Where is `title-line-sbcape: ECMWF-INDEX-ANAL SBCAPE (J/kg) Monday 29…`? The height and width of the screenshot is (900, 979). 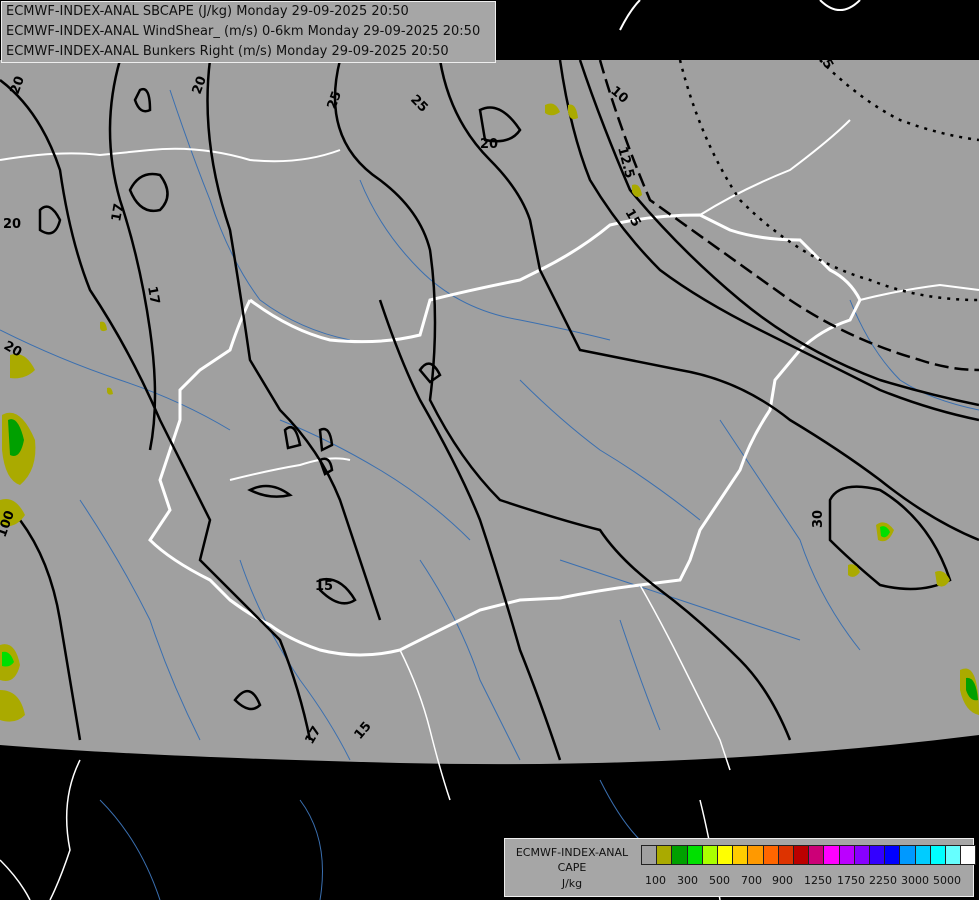 title-line-sbcape: ECMWF-INDEX-ANAL SBCAPE (J/kg) Monday 29… is located at coordinates (207, 11).